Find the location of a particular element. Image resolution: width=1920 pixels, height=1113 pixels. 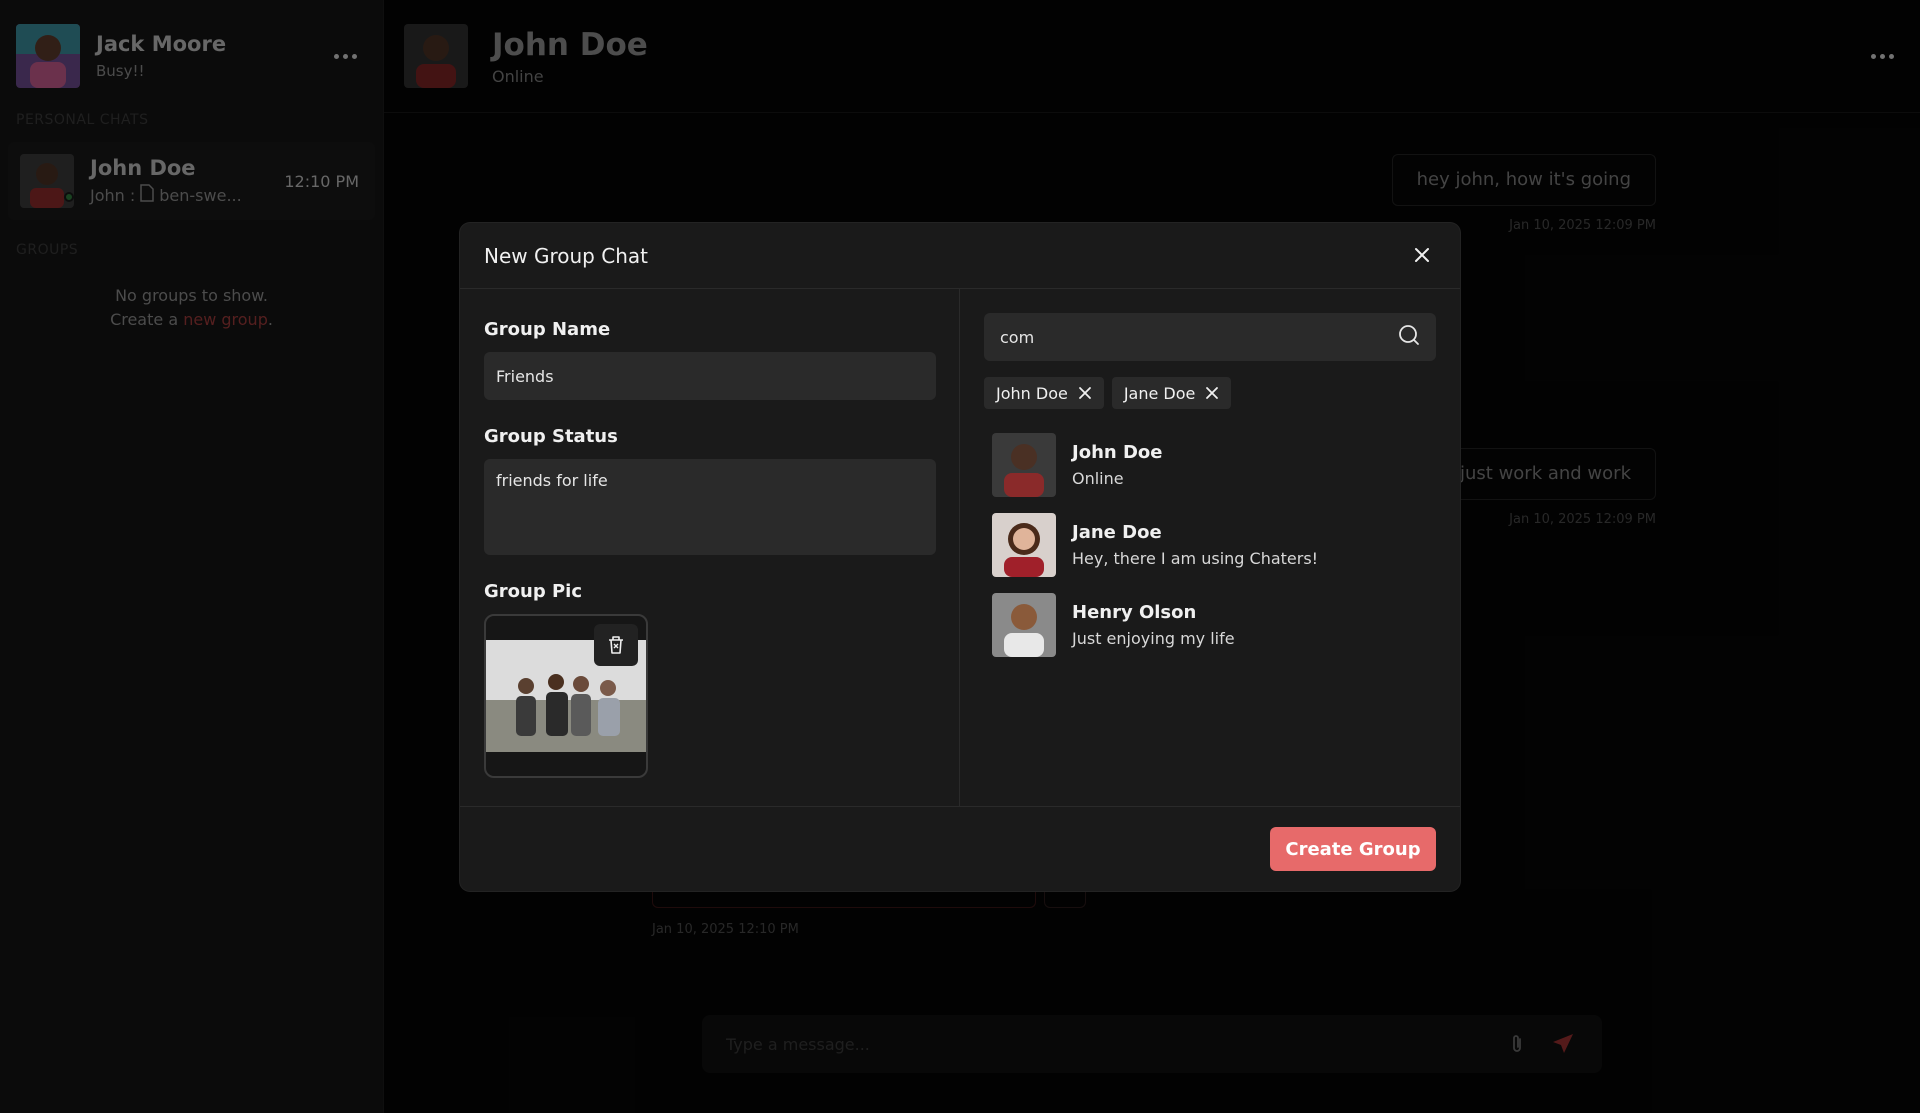

user-name: John Doe is located at coordinates (1117, 452).